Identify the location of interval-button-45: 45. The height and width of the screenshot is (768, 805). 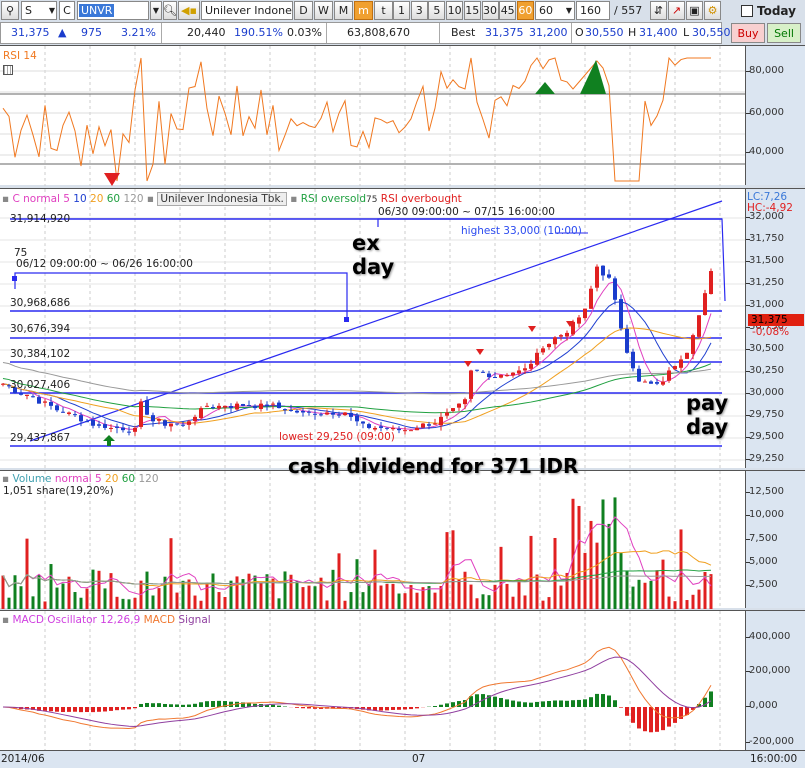
(508, 10).